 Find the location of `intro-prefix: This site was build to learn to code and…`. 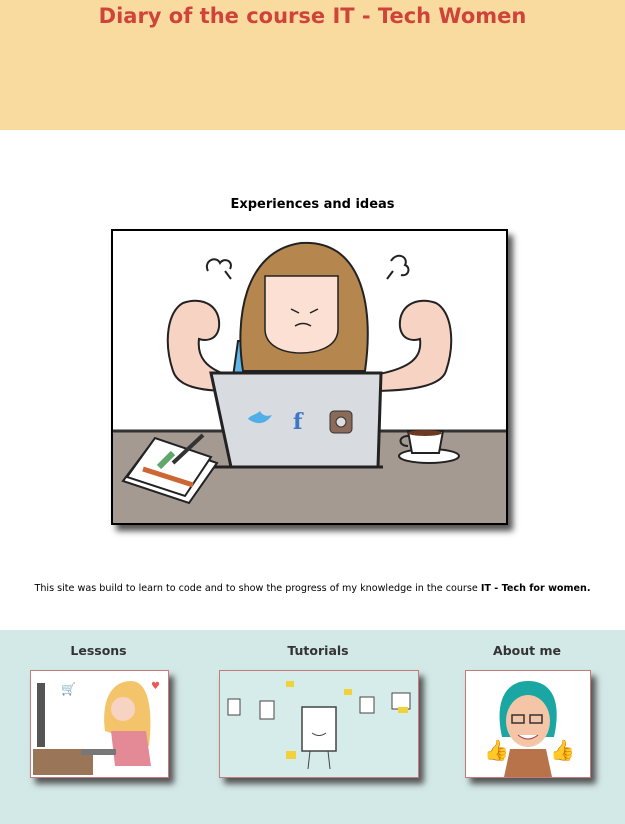

intro-prefix: This site was build to learn to code and… is located at coordinates (257, 588).